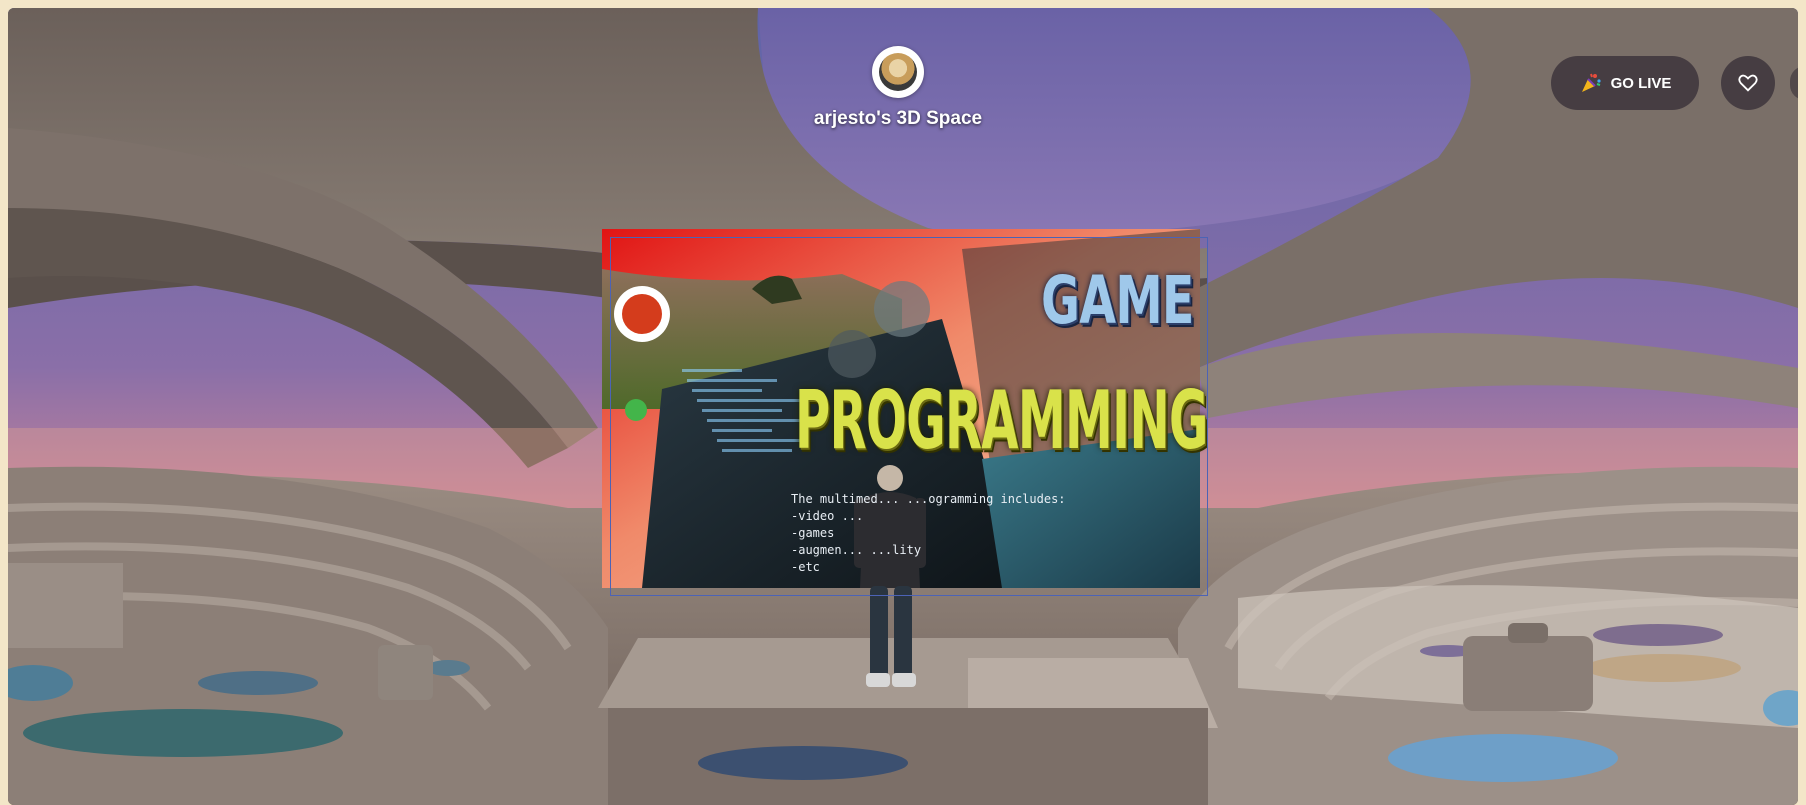 This screenshot has height=805, width=1806. I want to click on slide-body-line: -augmen... ...lity, so click(856, 550).